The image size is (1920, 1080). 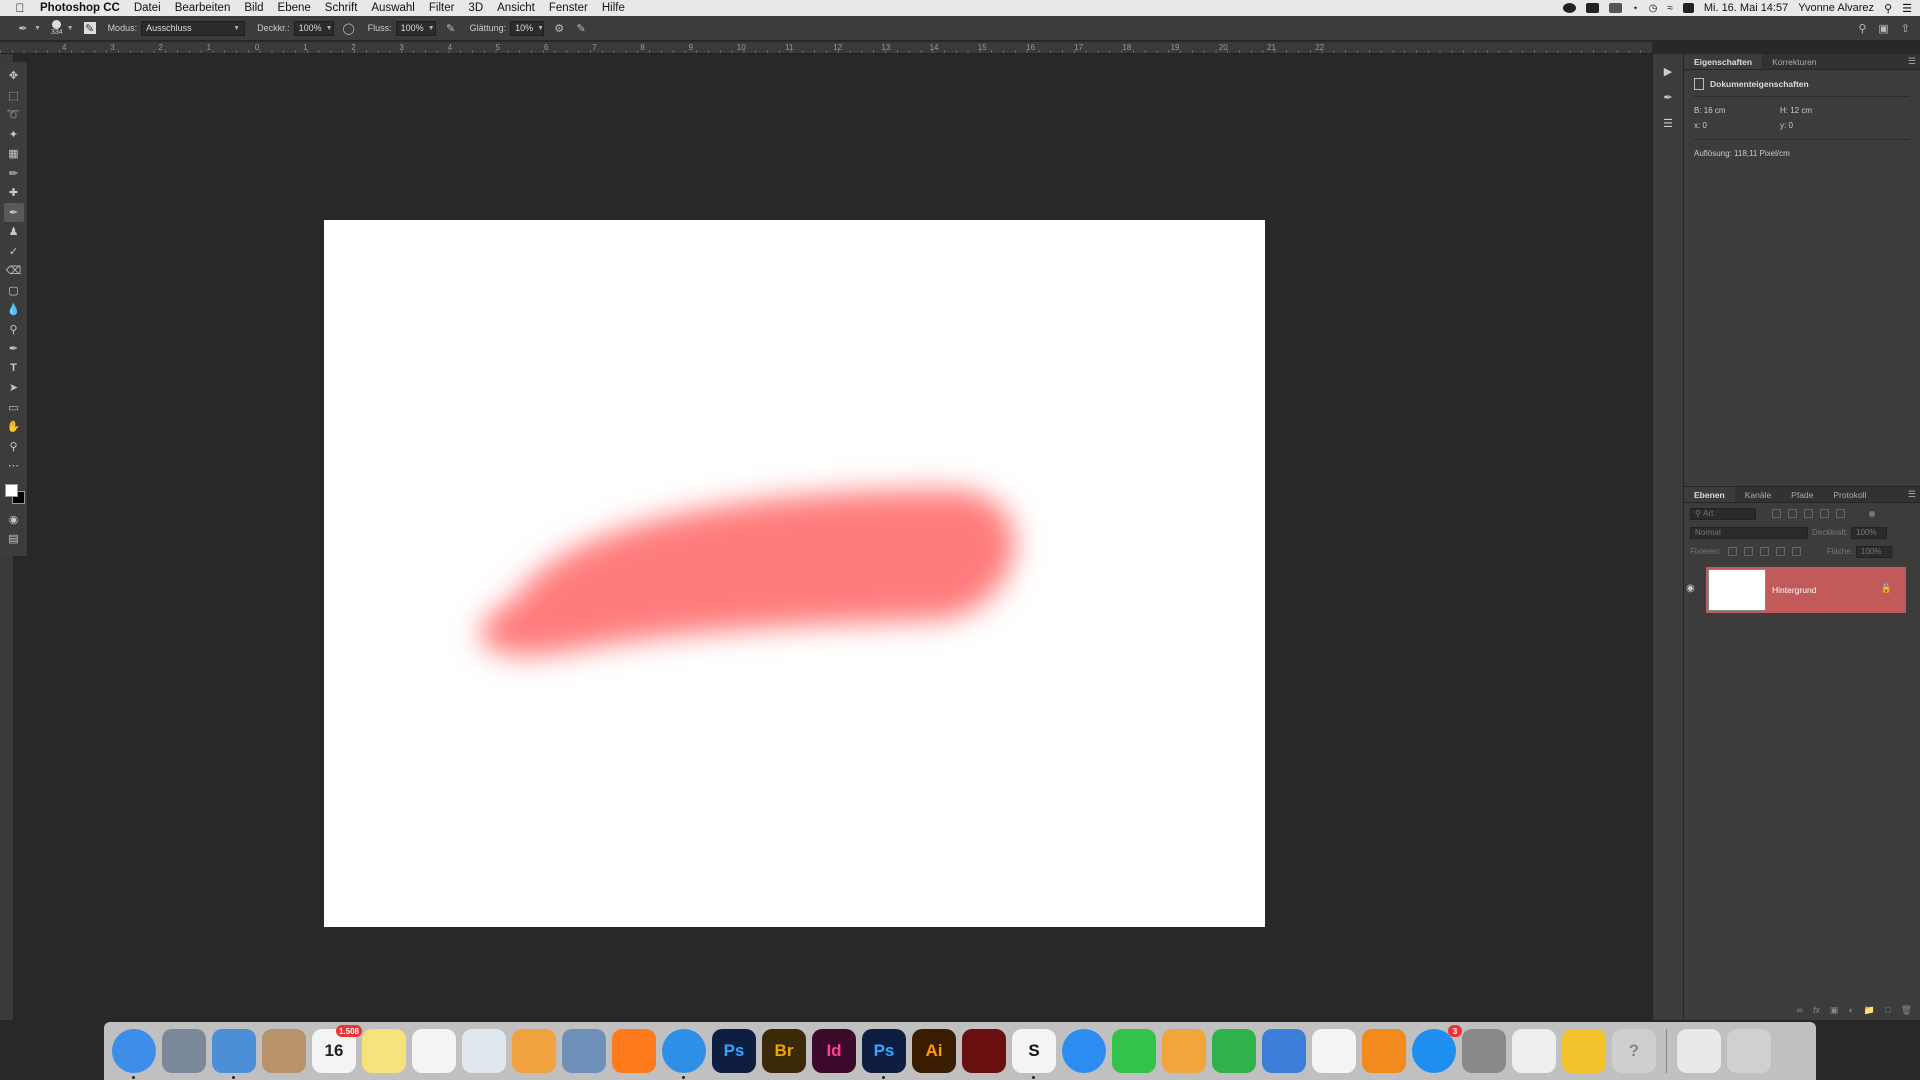 I want to click on dock-mail-app-icon, so click(x=234, y=1054).